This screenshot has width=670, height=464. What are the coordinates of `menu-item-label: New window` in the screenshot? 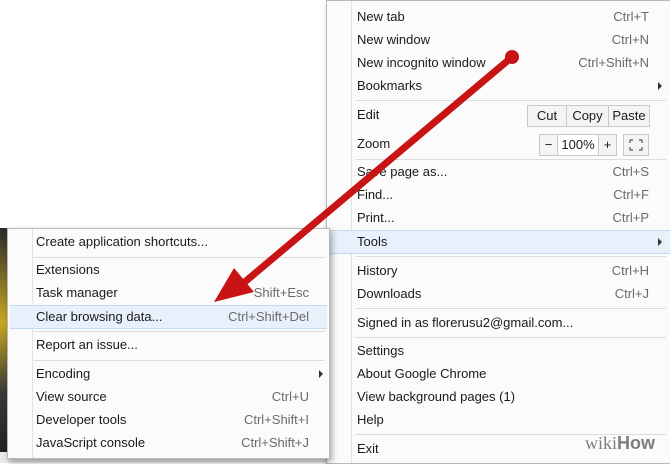 It's located at (393, 39).